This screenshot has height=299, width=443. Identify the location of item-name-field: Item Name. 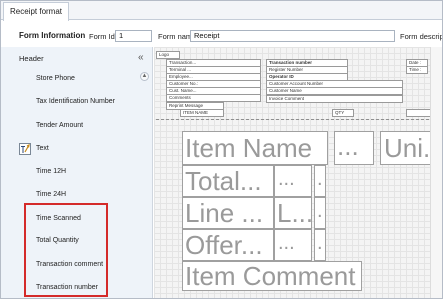
(255, 148).